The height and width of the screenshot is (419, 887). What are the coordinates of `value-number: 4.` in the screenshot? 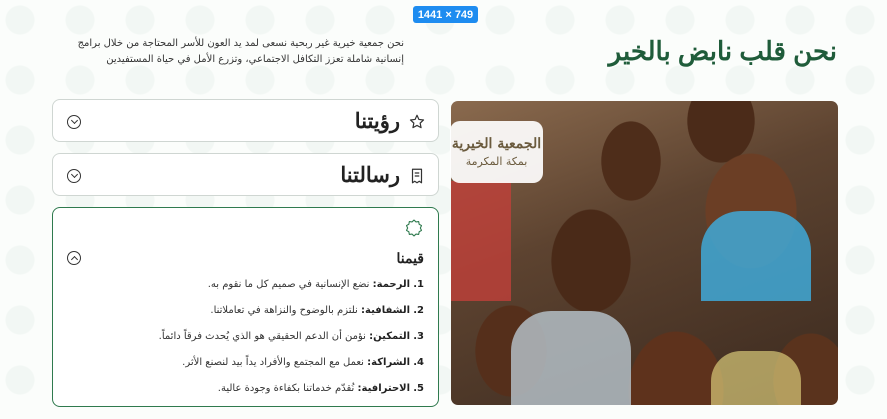 It's located at (418, 362).